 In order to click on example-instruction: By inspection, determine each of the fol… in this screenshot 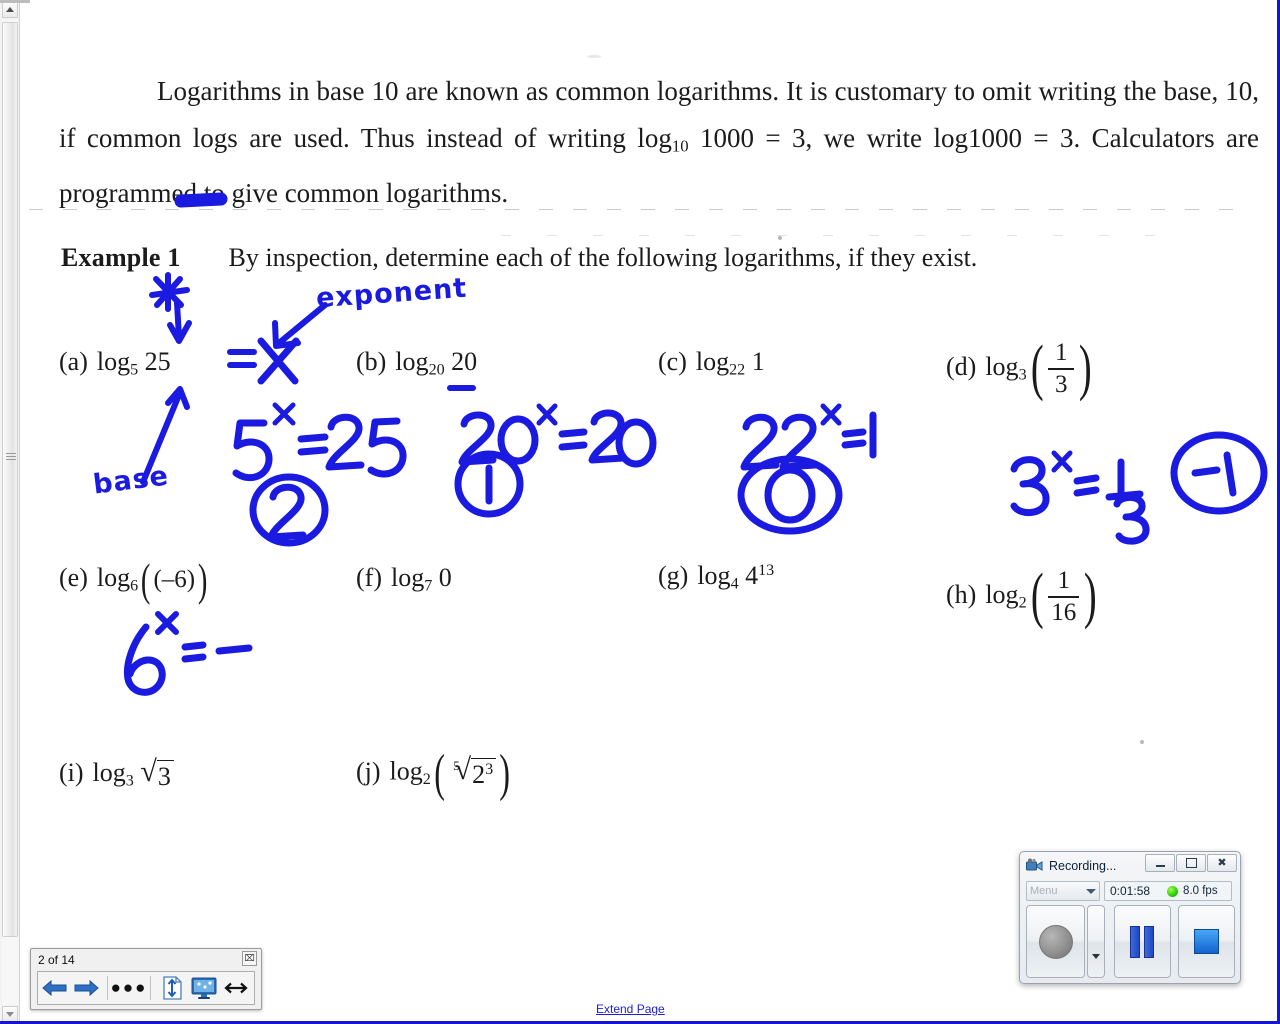, I will do `click(603, 257)`.